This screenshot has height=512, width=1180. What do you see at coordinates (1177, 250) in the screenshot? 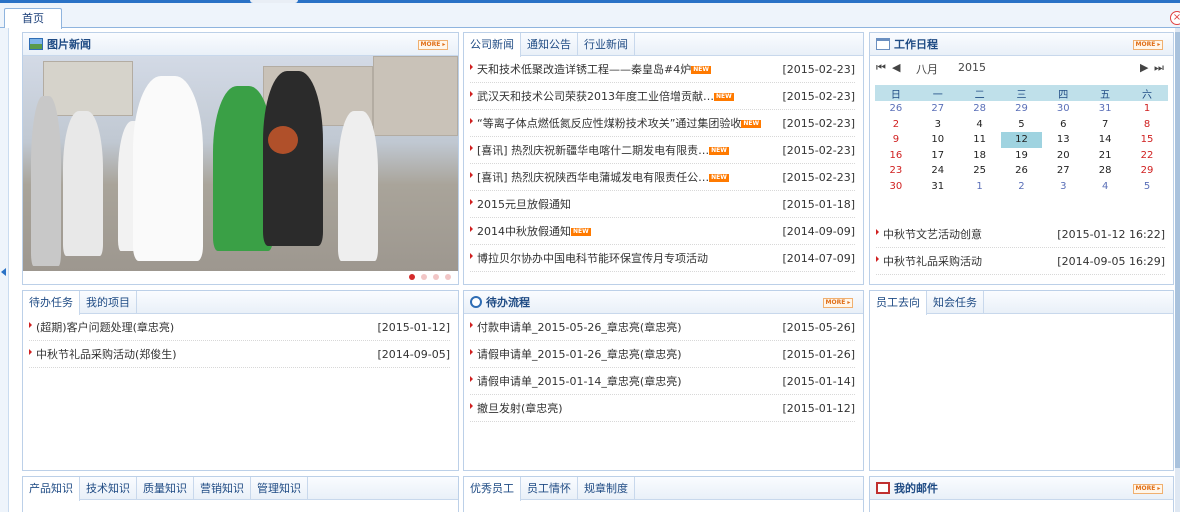
I see `scrollbar-thumb` at bounding box center [1177, 250].